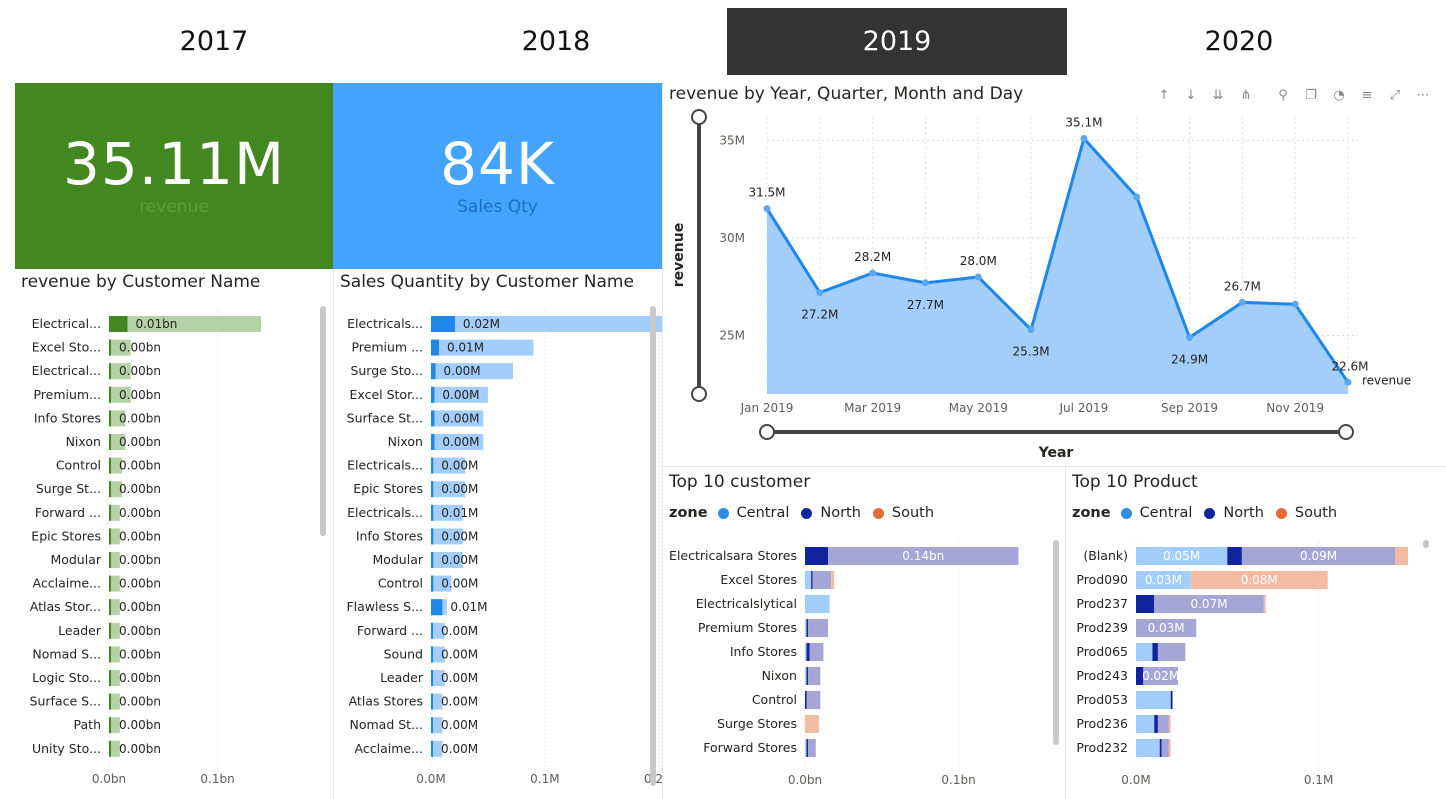 The image size is (1446, 799). What do you see at coordinates (1426, 544) in the screenshot?
I see `top-products-scrollbar` at bounding box center [1426, 544].